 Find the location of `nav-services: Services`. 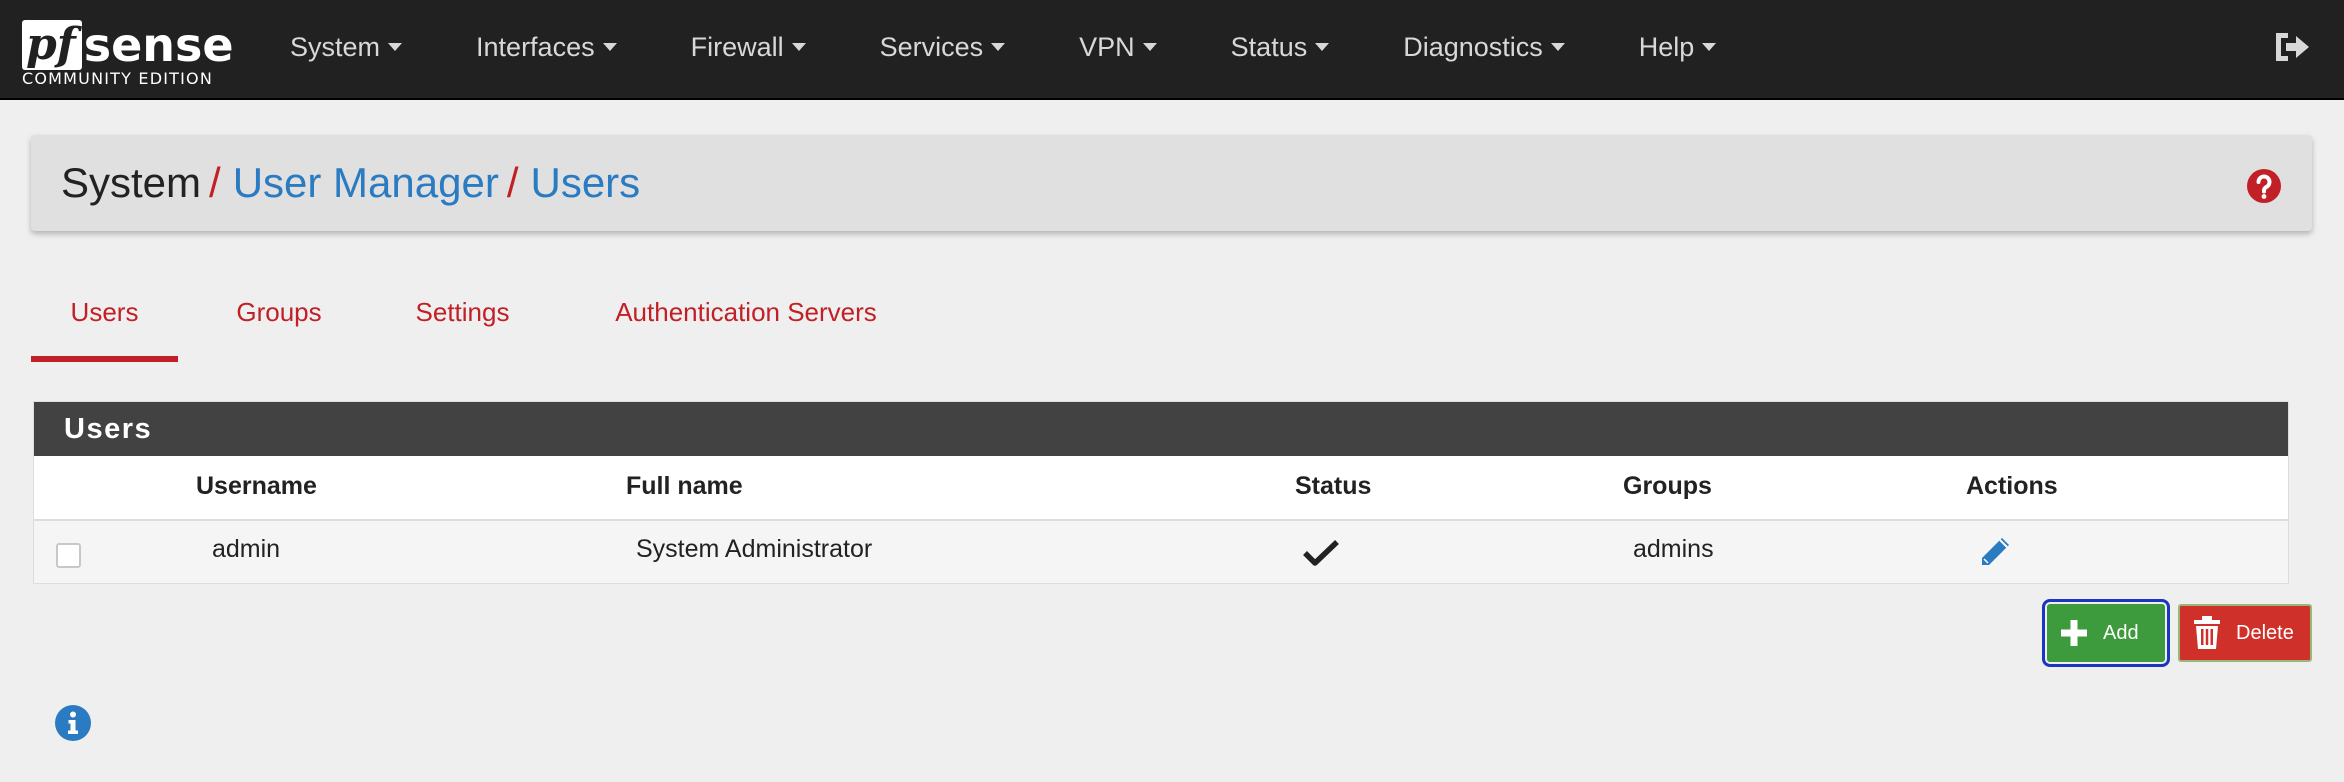

nav-services: Services is located at coordinates (943, 47).